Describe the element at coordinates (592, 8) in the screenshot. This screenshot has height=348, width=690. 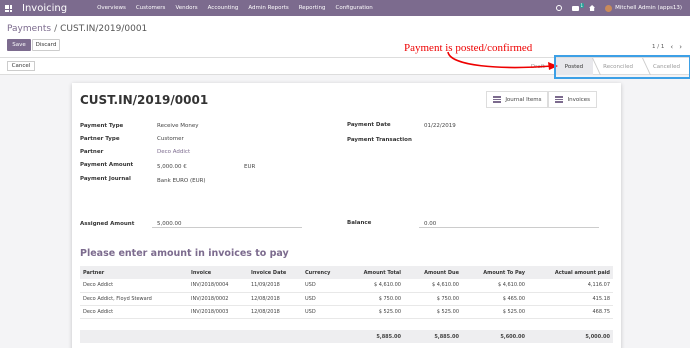
I see `home-icon` at that location.